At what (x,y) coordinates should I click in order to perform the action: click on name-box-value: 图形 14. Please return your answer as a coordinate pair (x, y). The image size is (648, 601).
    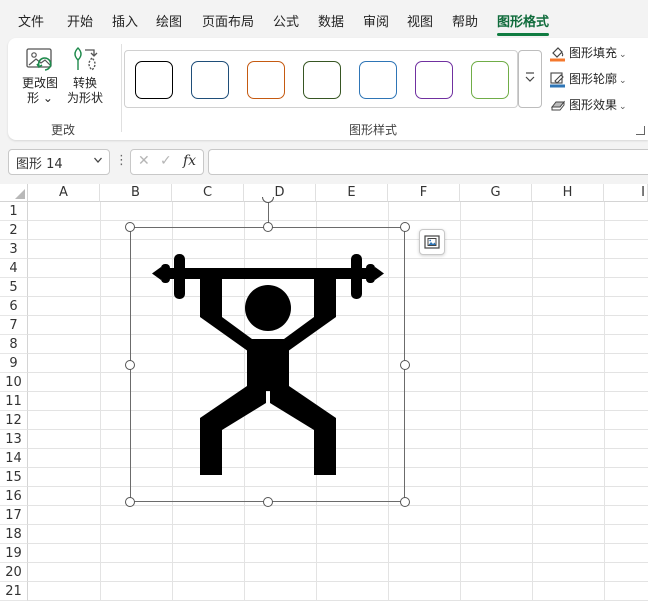
    Looking at the image, I should click on (39, 164).